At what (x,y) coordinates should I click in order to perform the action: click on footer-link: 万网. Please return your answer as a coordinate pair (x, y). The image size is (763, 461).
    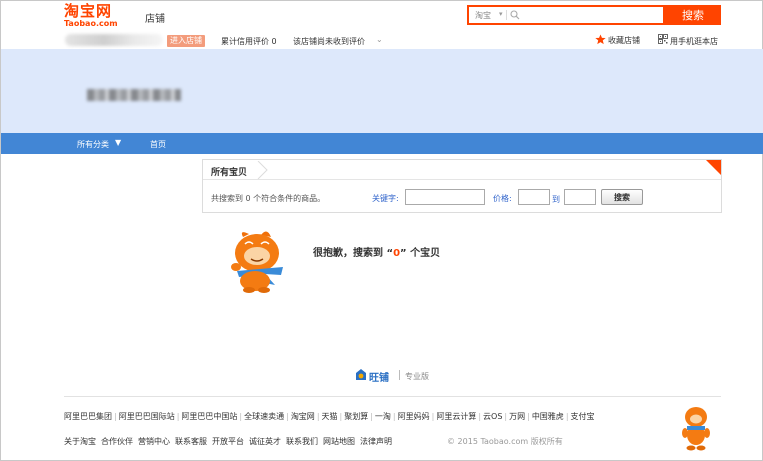
    Looking at the image, I should click on (517, 416).